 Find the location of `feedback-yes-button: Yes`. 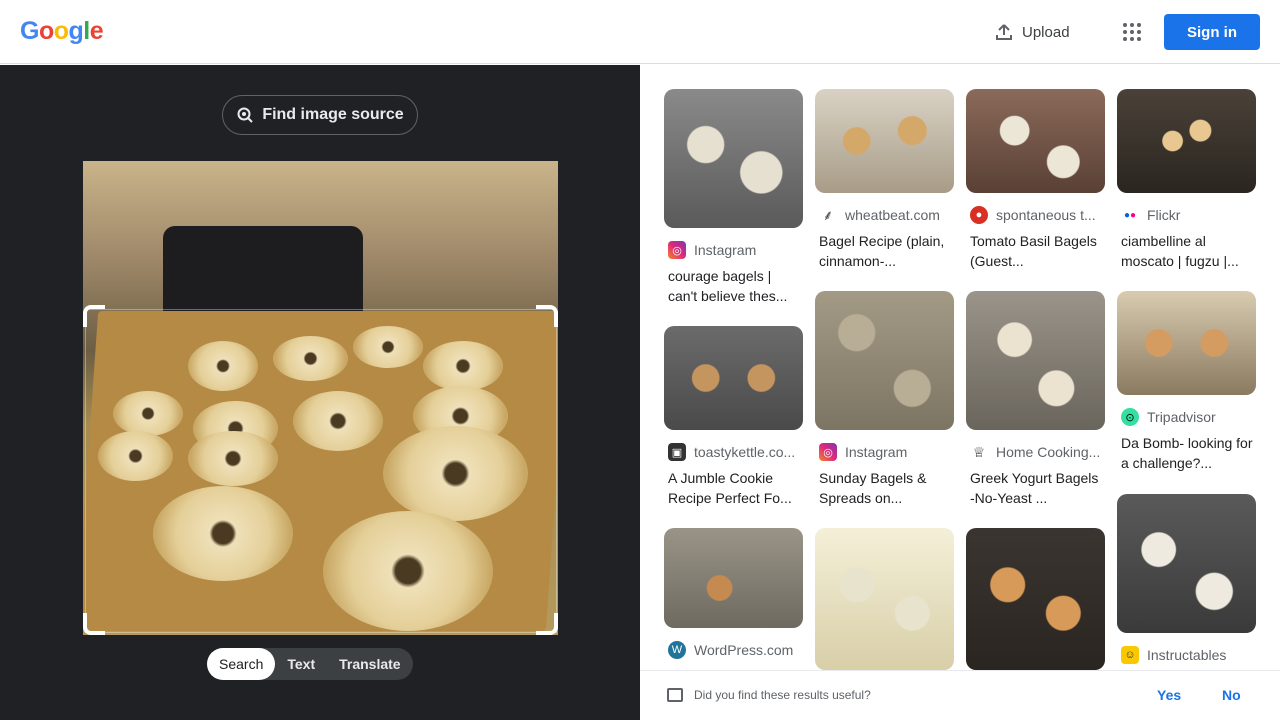

feedback-yes-button: Yes is located at coordinates (1169, 695).